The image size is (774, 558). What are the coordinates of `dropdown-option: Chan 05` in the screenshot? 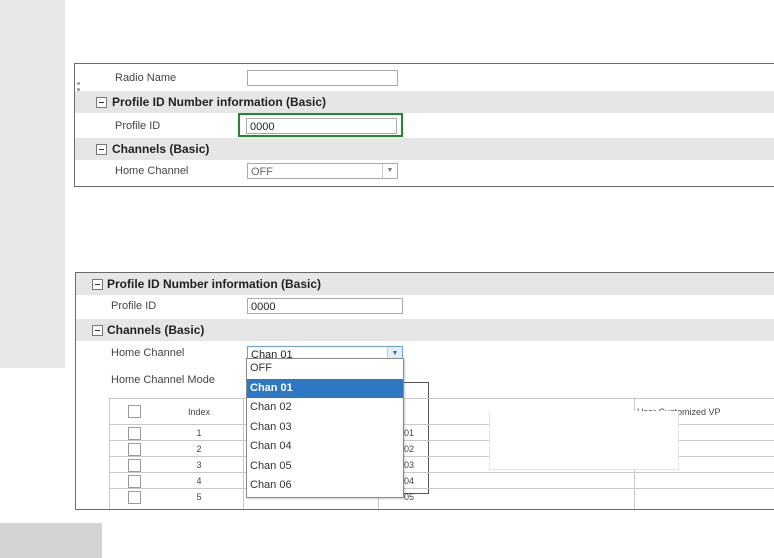 It's located at (325, 467).